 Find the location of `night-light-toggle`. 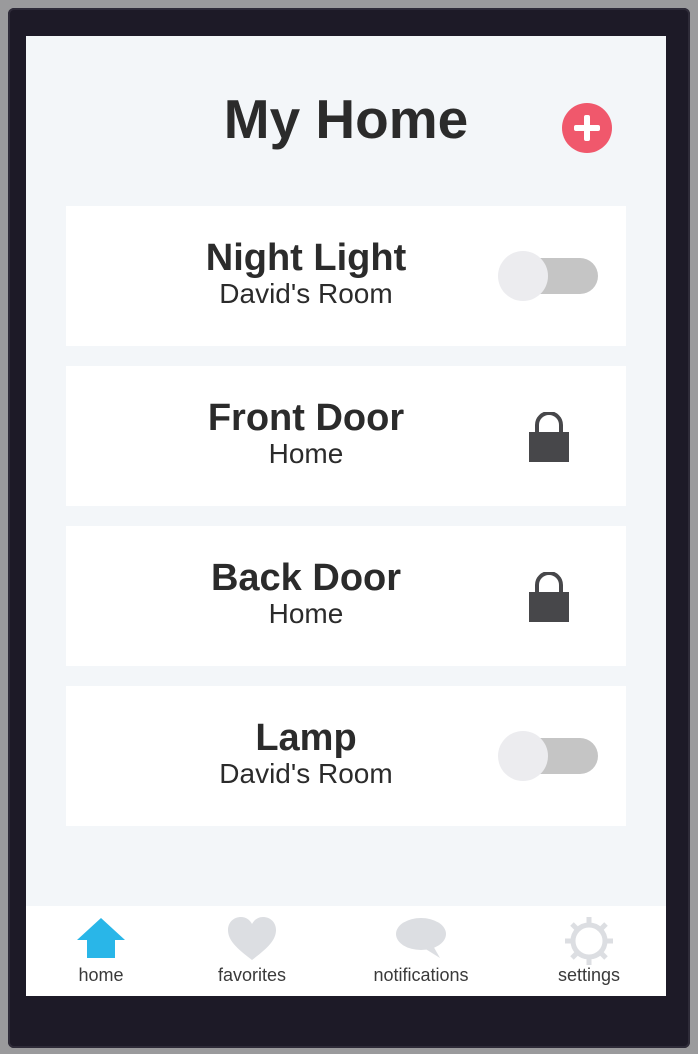

night-light-toggle is located at coordinates (548, 276).